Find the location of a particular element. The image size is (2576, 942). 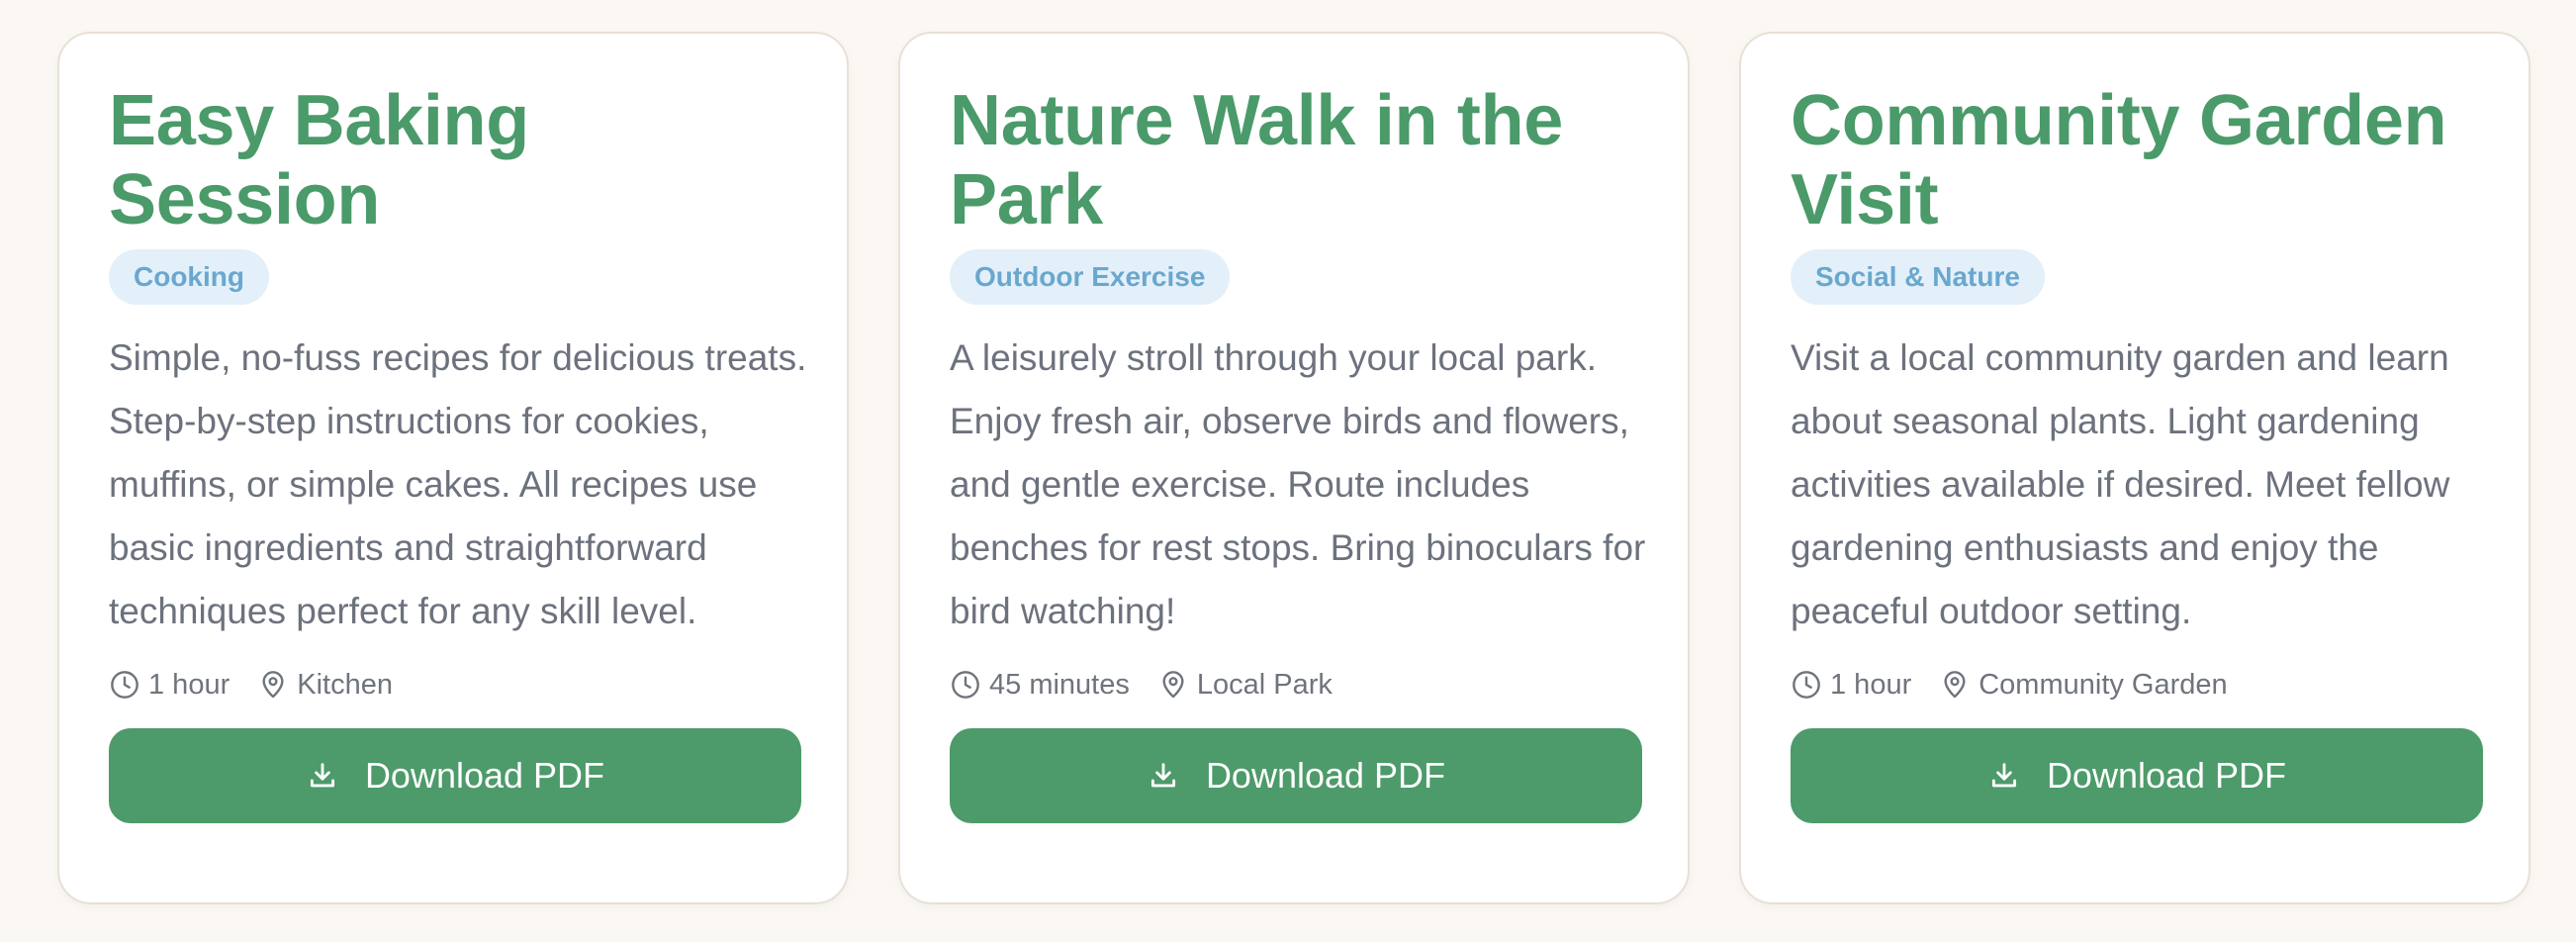

location: Local Park is located at coordinates (1245, 685).